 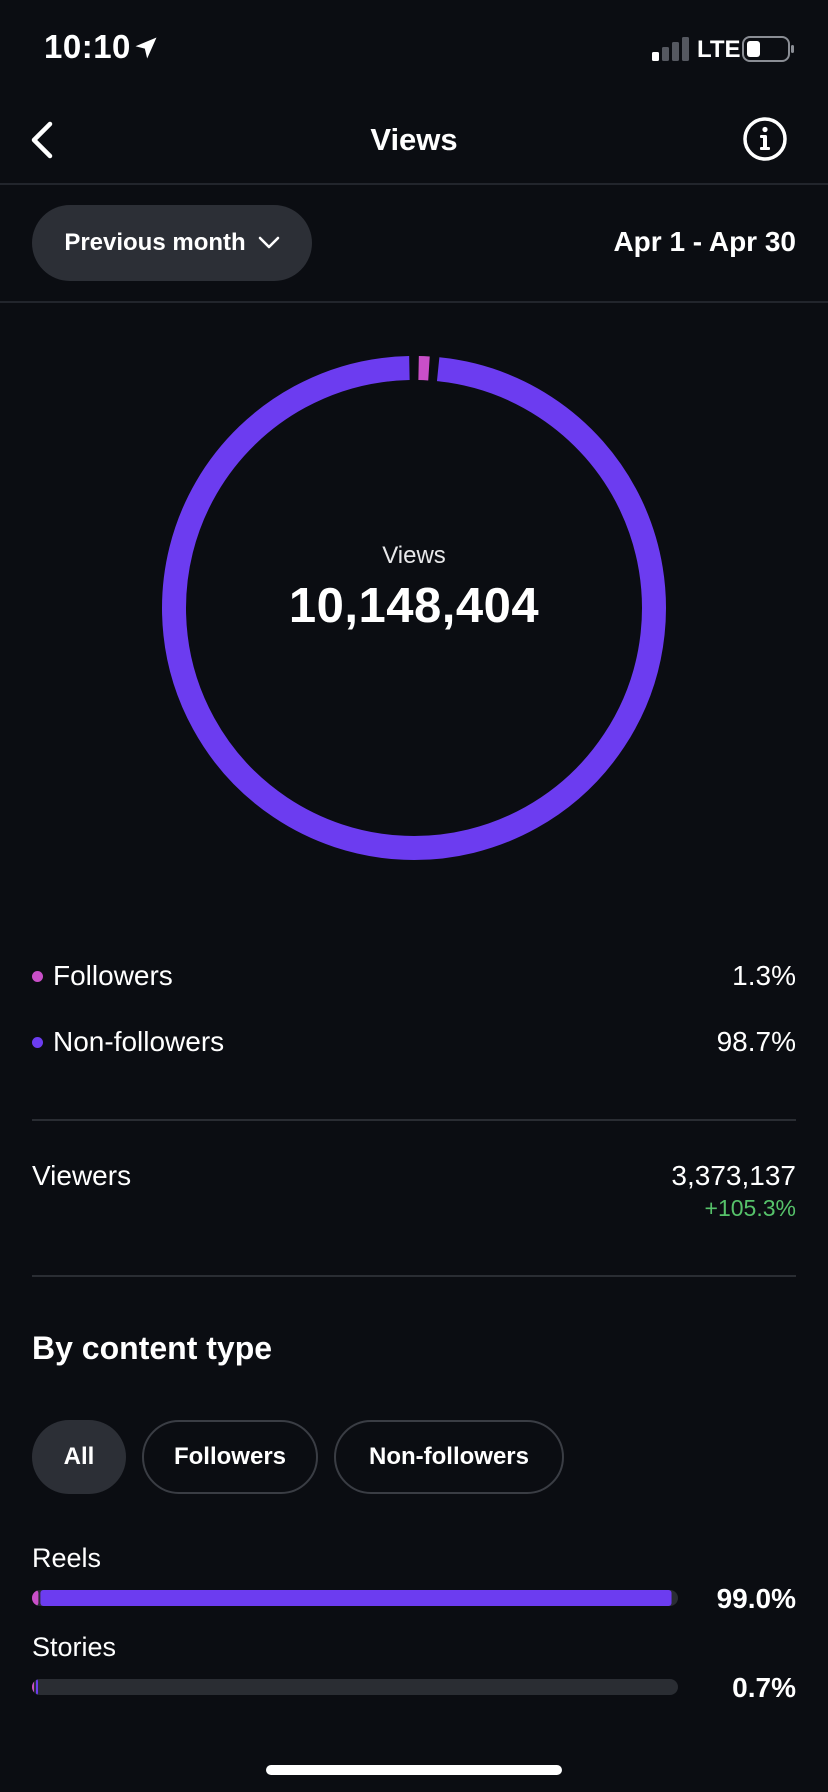 I want to click on filter-chip-followers: Followers, so click(x=230, y=1457).